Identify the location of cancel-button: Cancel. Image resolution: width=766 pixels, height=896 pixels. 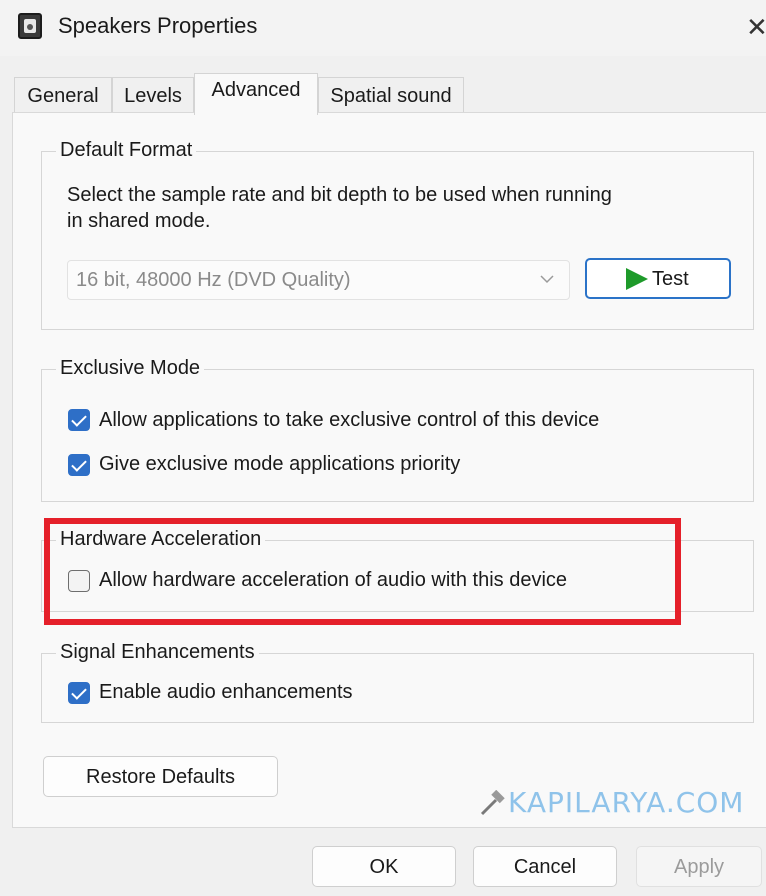
(545, 866).